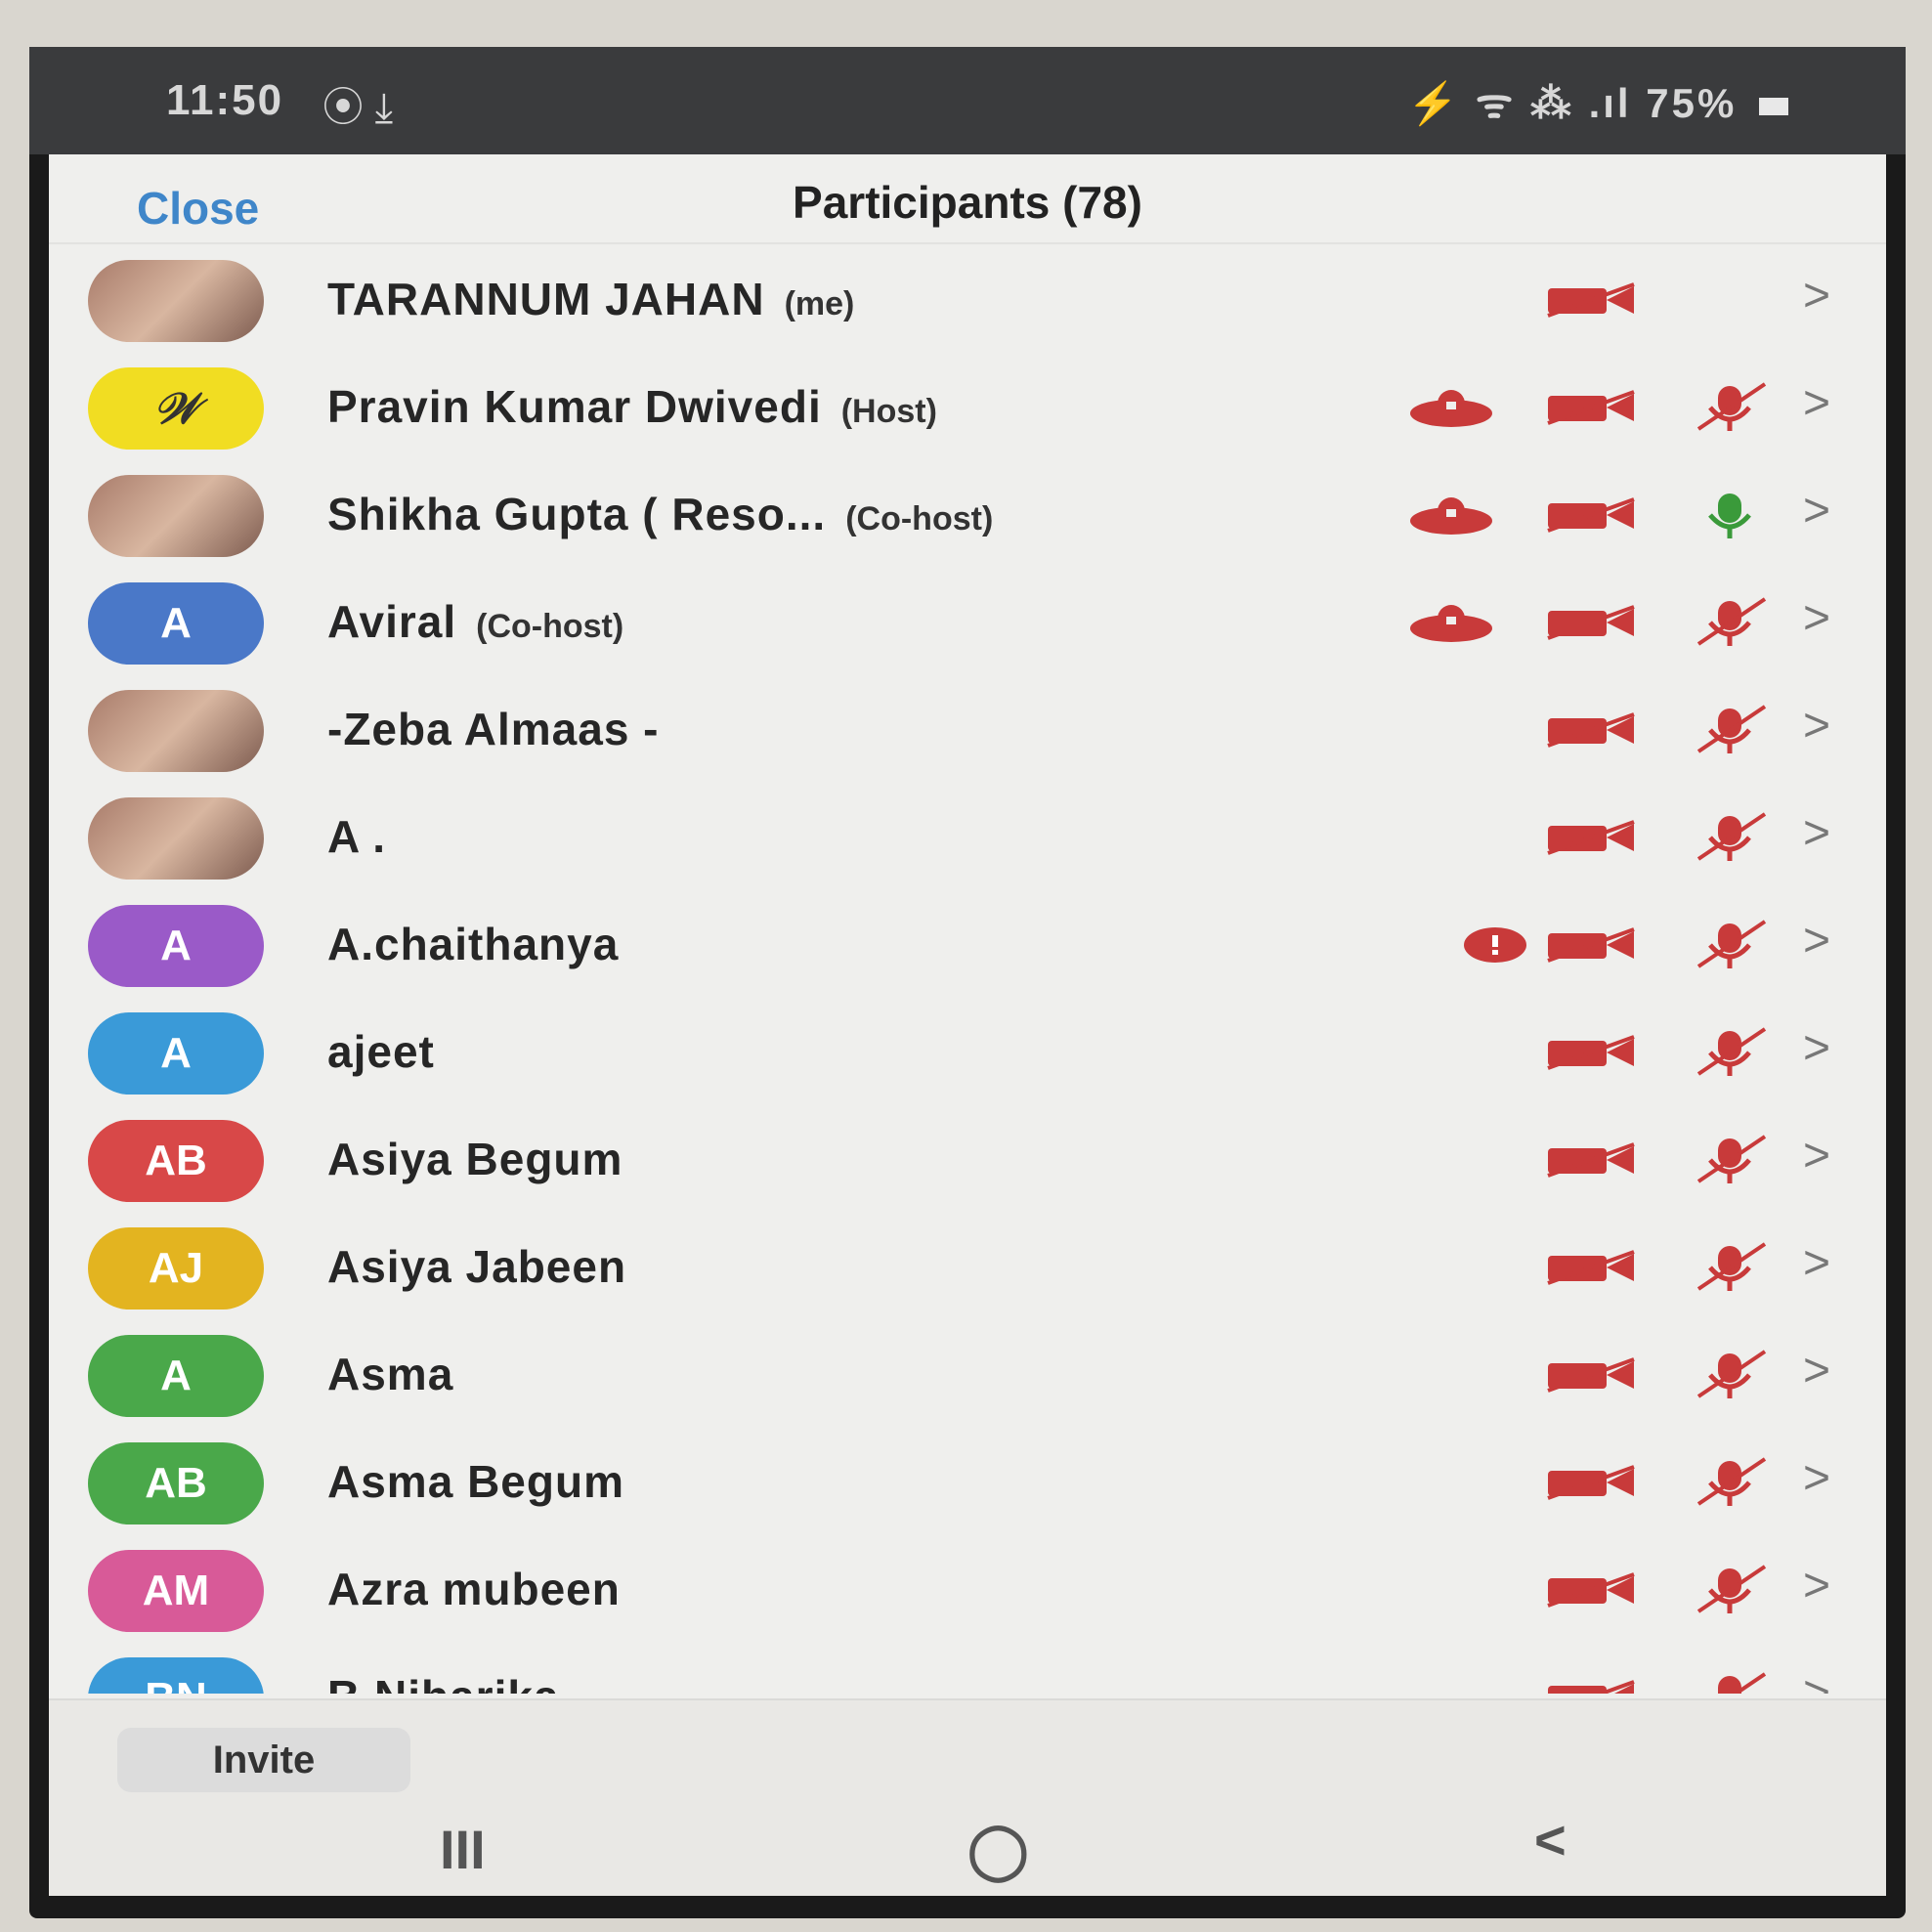  Describe the element at coordinates (477, 1267) in the screenshot. I see `participant-name: Asiya Jabeen` at that location.